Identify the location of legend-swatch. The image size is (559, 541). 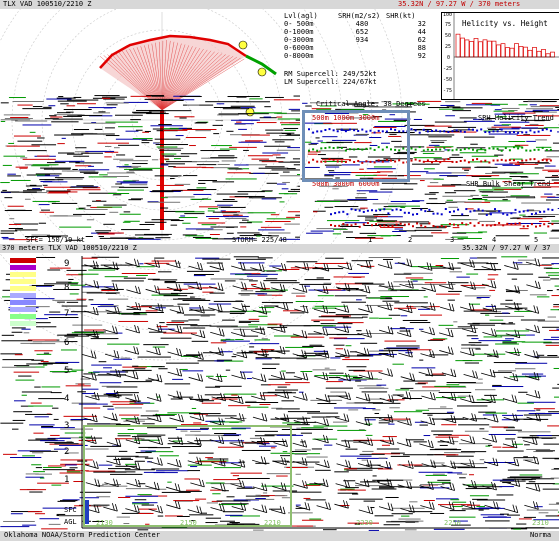
(23, 267).